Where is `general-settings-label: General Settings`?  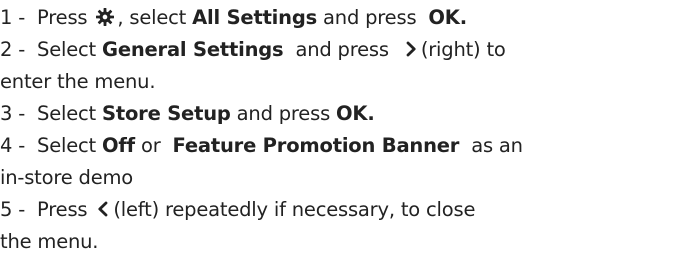 general-settings-label: General Settings is located at coordinates (193, 49).